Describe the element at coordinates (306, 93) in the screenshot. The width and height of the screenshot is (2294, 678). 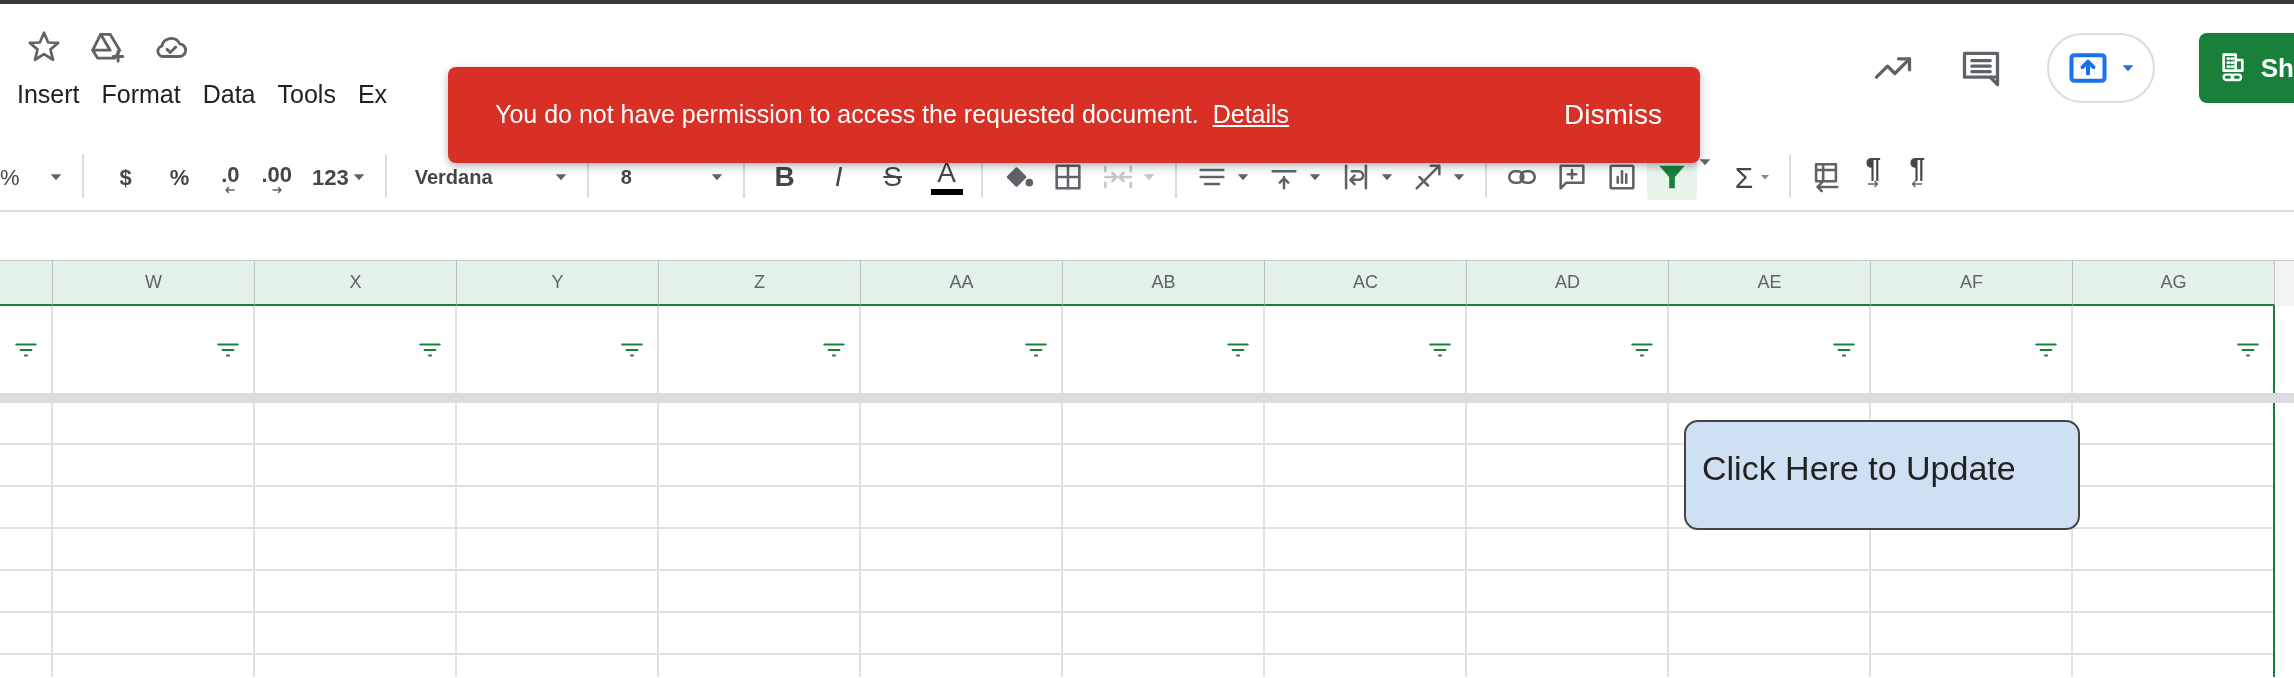
I see `menu-item: Tools` at that location.